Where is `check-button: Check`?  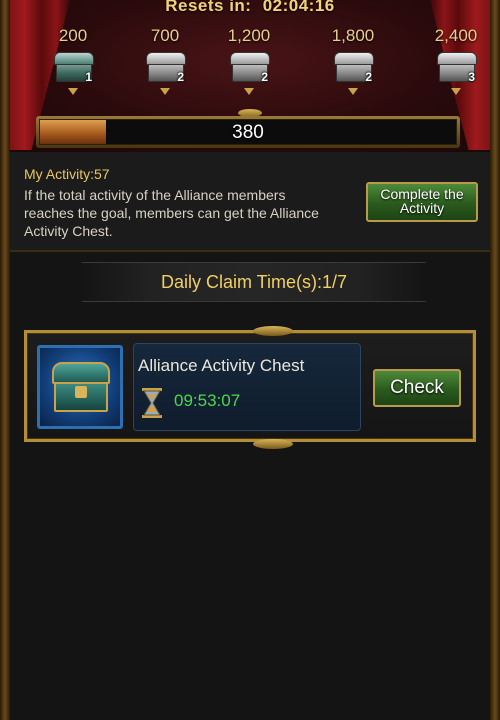 check-button: Check is located at coordinates (417, 388).